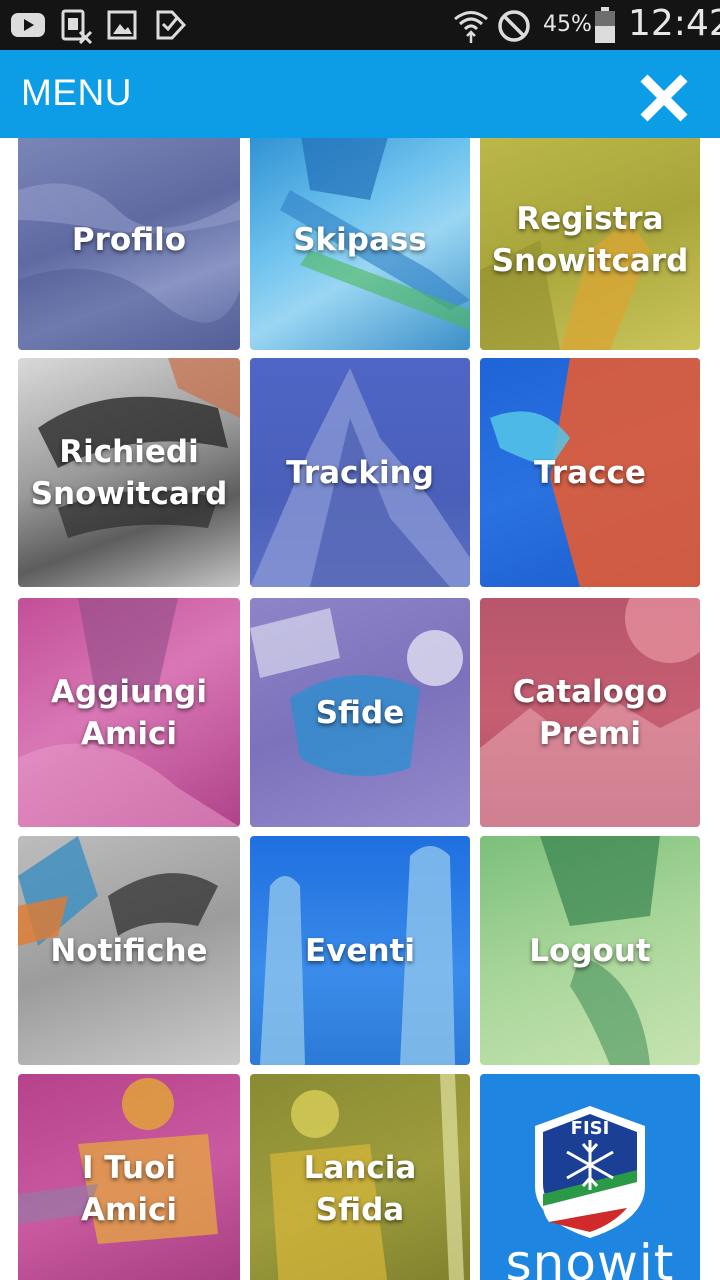  I want to click on tile-label: Tracce, so click(590, 472).